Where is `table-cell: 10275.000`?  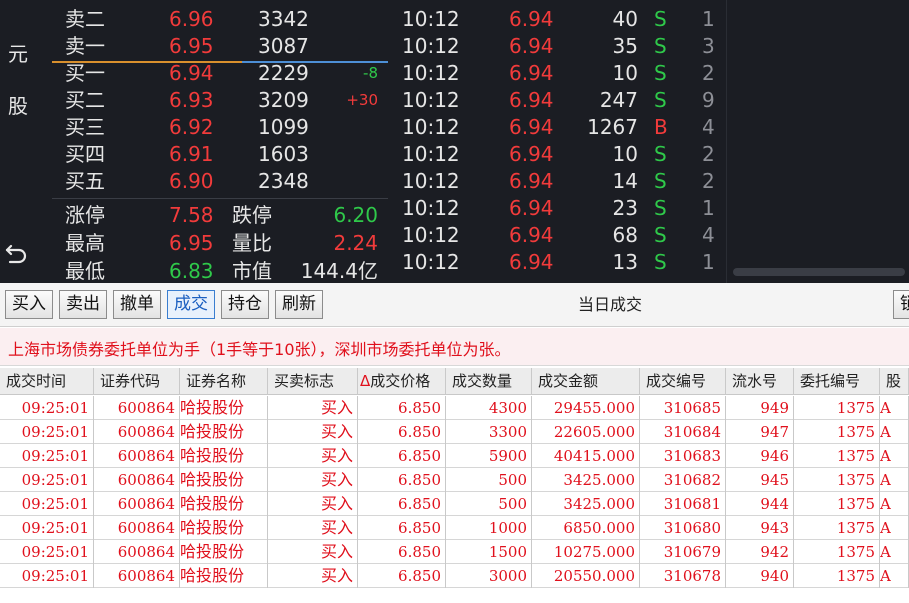 table-cell: 10275.000 is located at coordinates (586, 552).